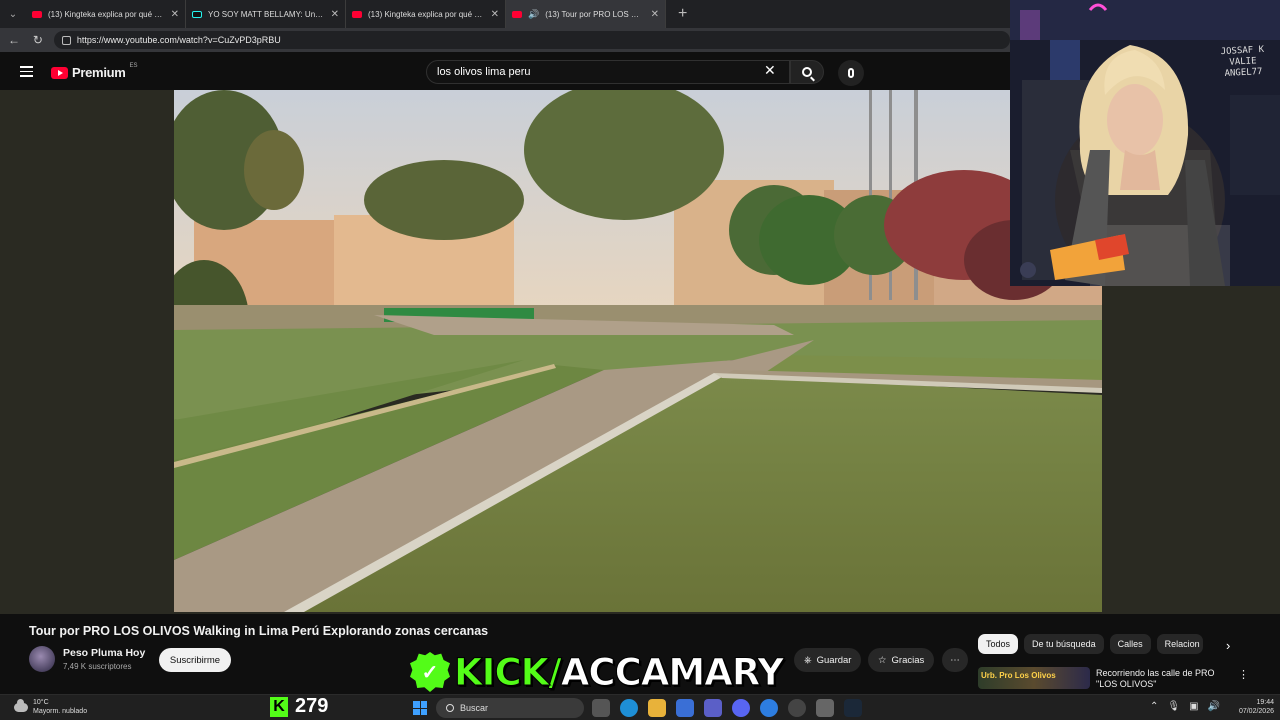 This screenshot has width=1280, height=720. What do you see at coordinates (1179, 644) in the screenshot?
I see `chip-related: Relacion` at bounding box center [1179, 644].